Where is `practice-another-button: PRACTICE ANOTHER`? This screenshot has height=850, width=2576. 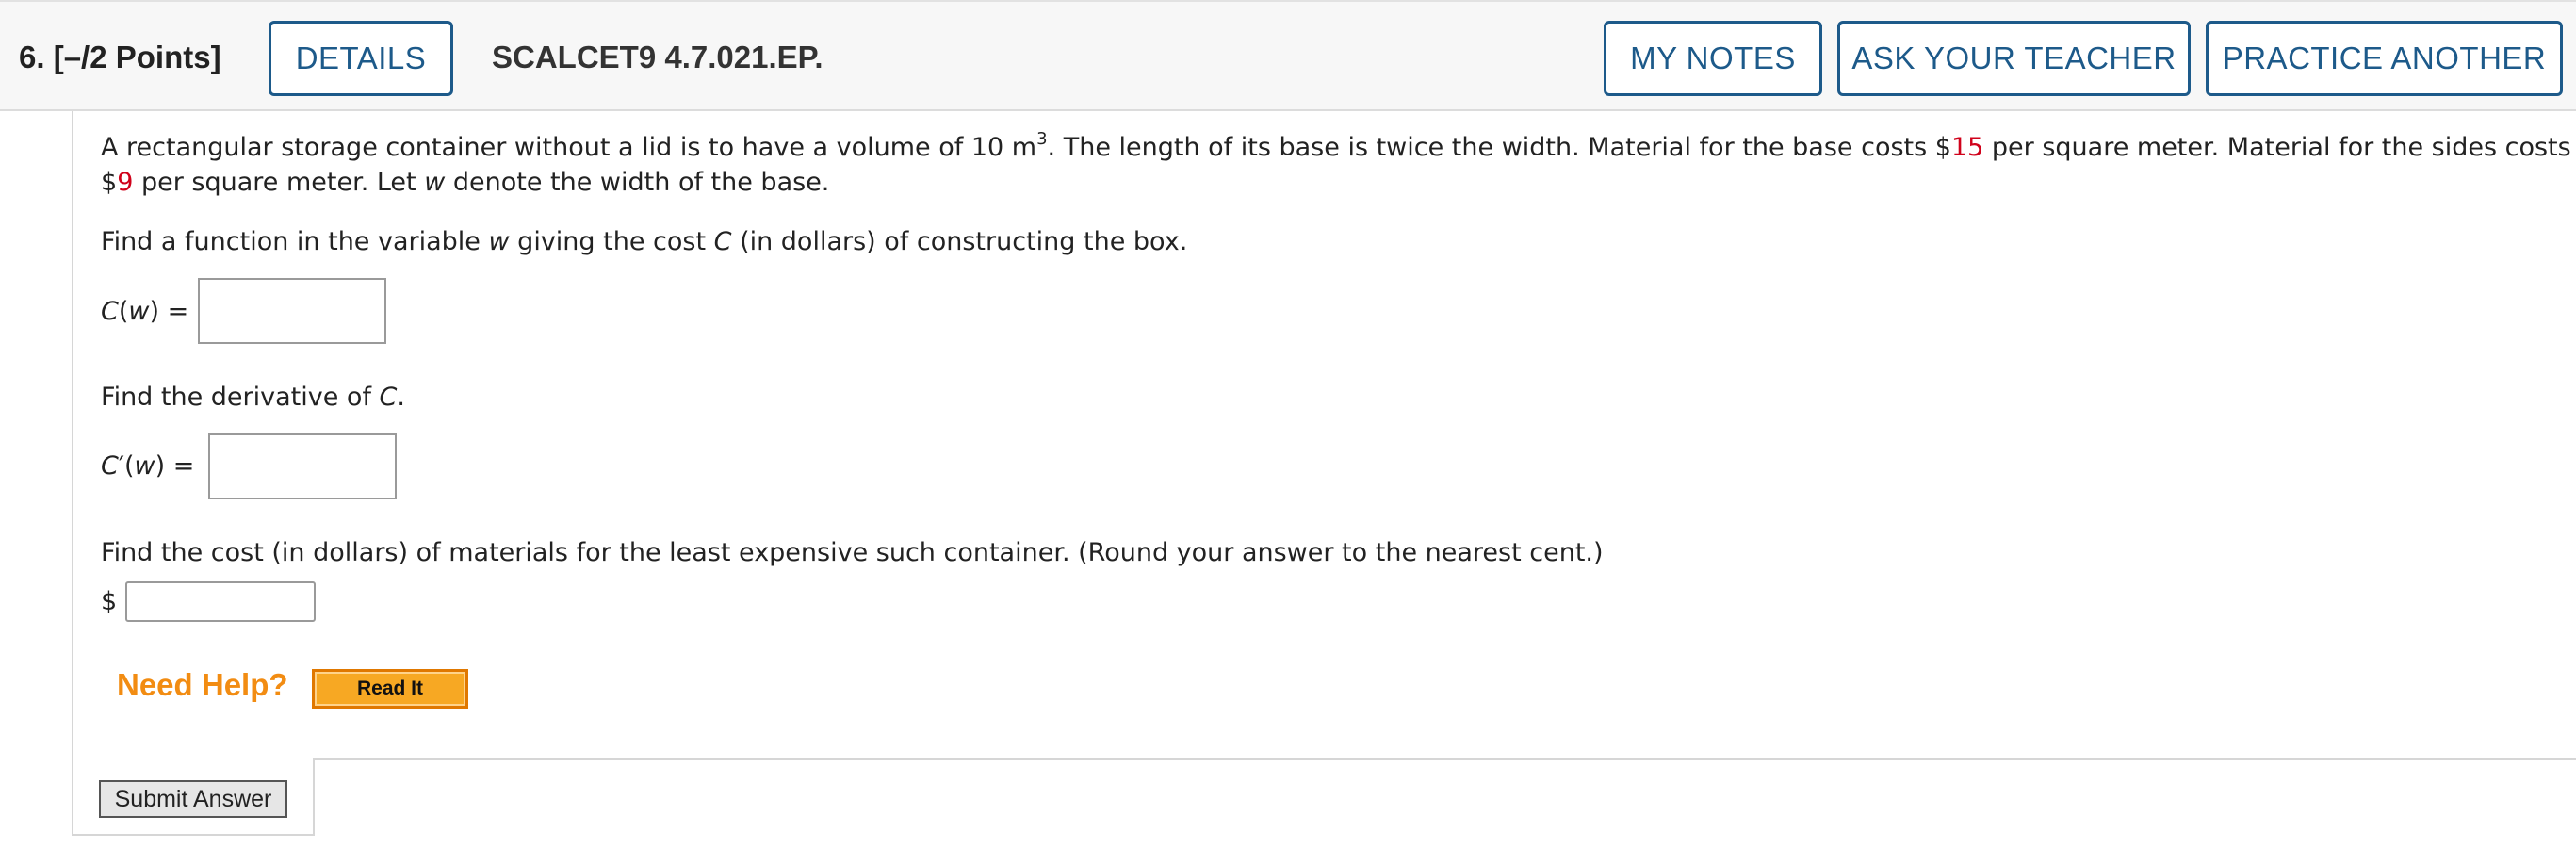 practice-another-button: PRACTICE ANOTHER is located at coordinates (2384, 59).